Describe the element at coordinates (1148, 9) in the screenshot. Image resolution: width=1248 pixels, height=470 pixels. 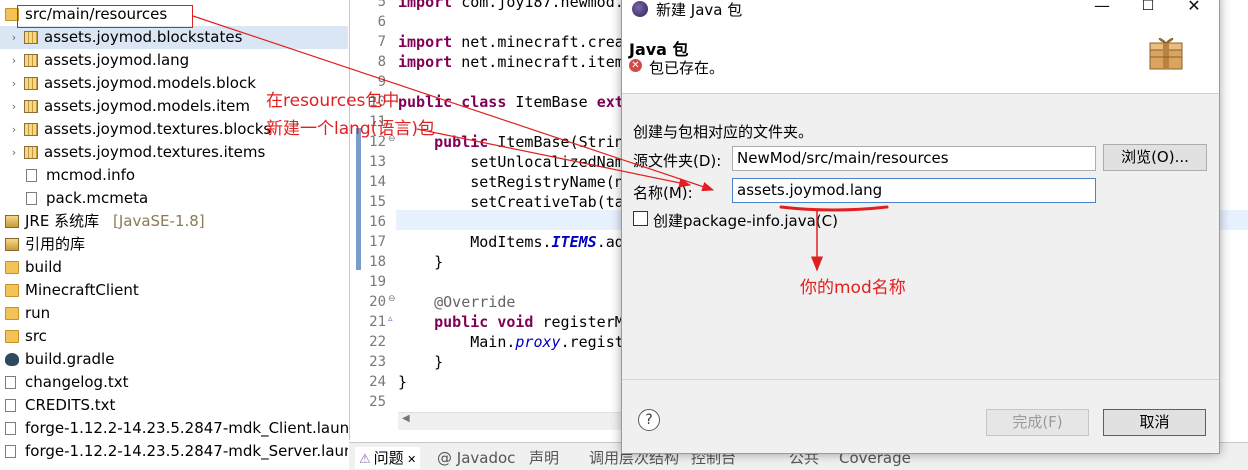
I see `maximize-button: ☐` at that location.